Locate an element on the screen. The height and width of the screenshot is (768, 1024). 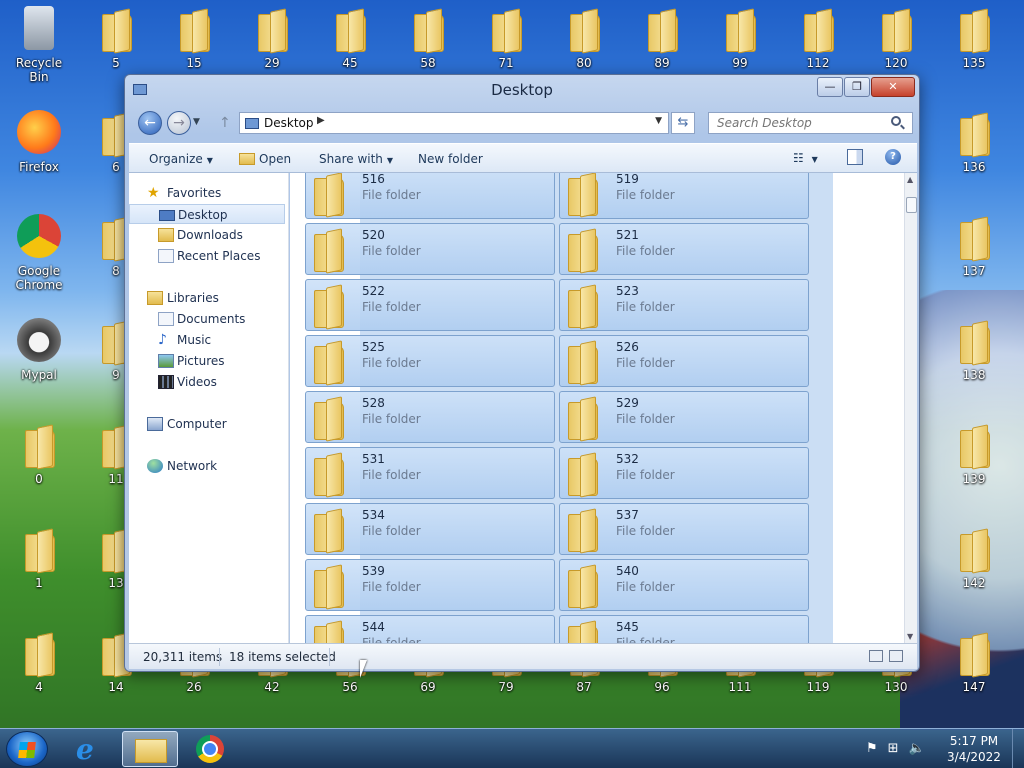
folder-tile: 534 File folder is located at coordinates (430, 529).